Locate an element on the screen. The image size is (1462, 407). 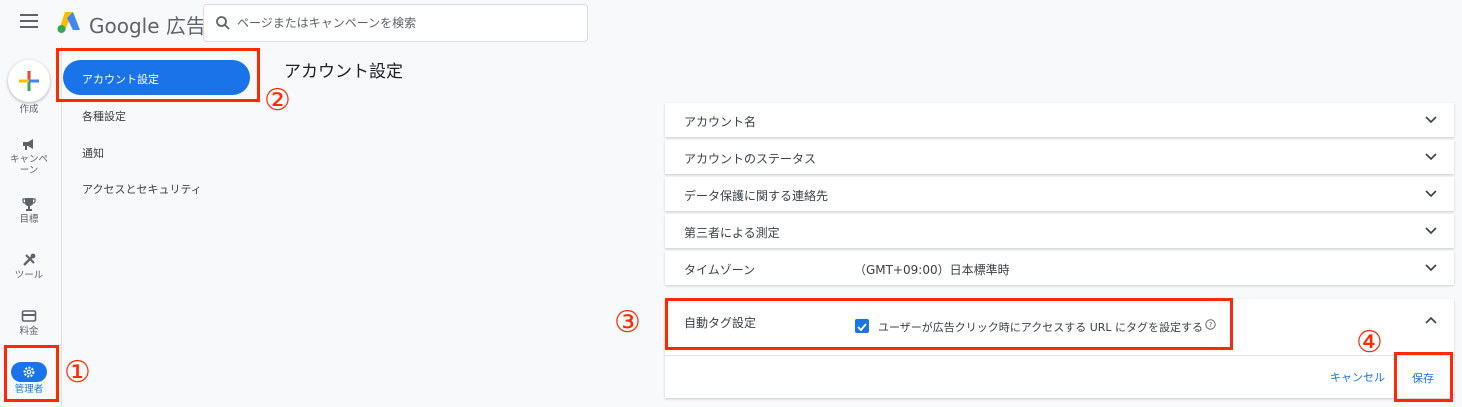
rail-item-goals: 目標 is located at coordinates (29, 210).